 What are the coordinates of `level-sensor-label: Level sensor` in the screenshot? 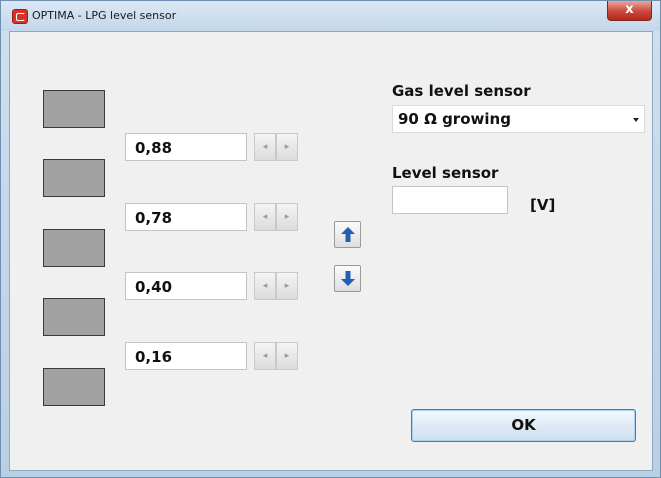 It's located at (445, 173).